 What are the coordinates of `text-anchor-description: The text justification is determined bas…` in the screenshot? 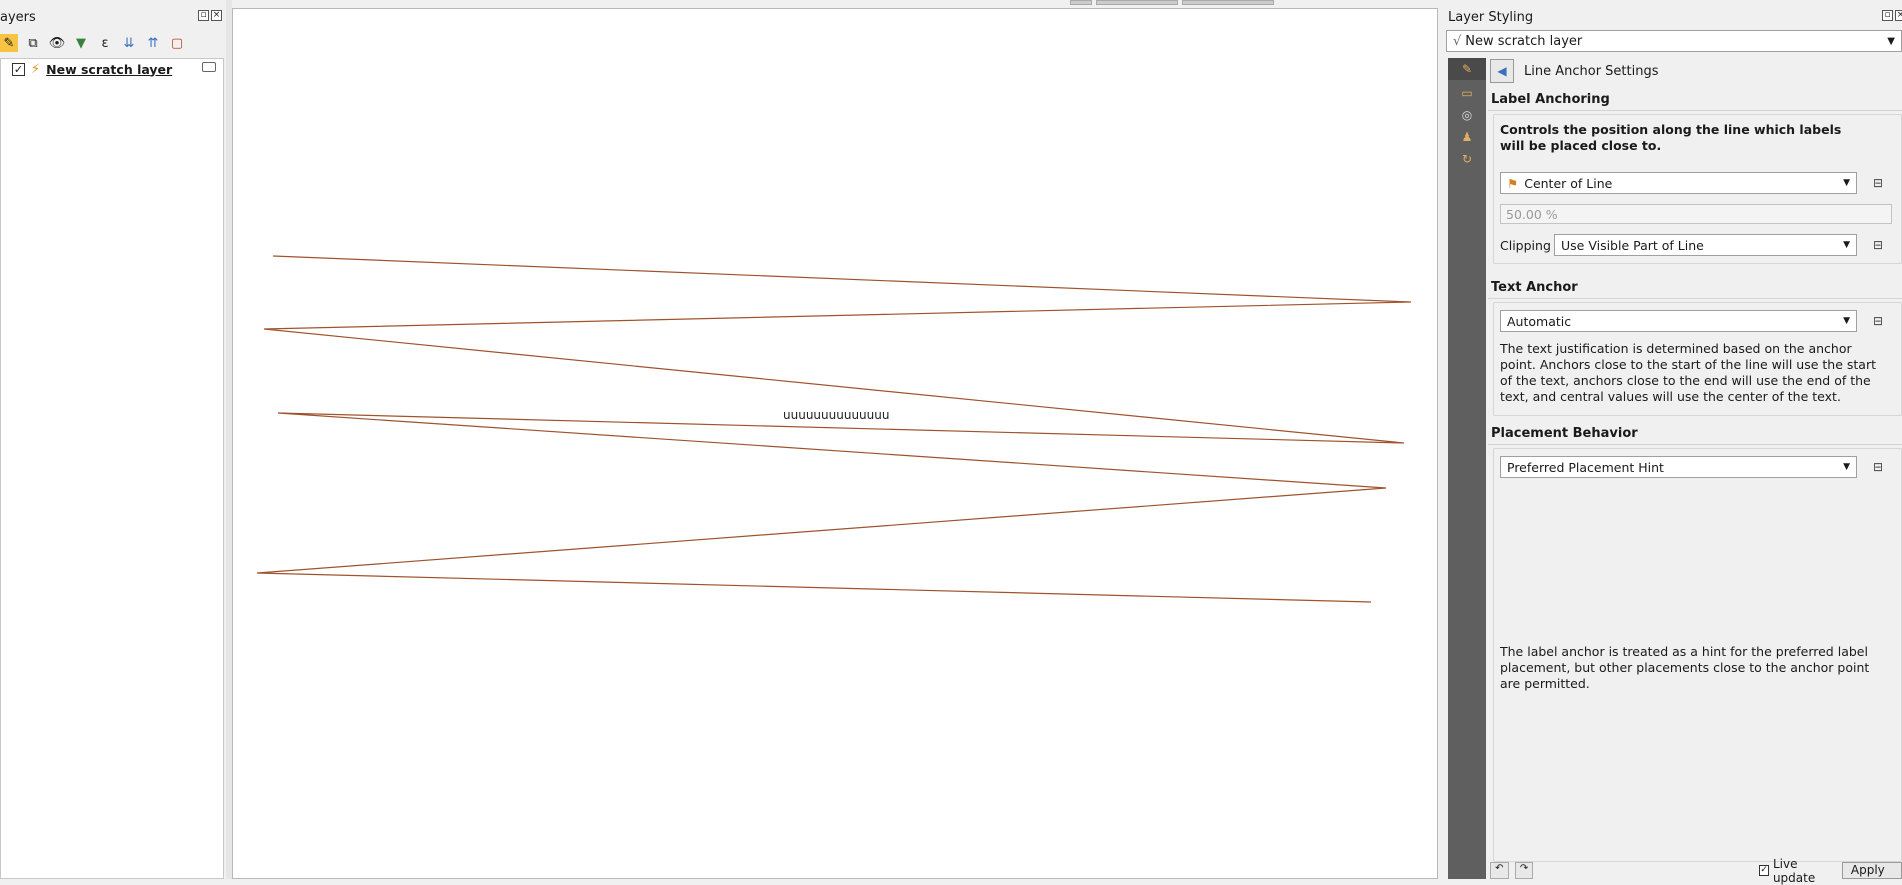 It's located at (1688, 372).